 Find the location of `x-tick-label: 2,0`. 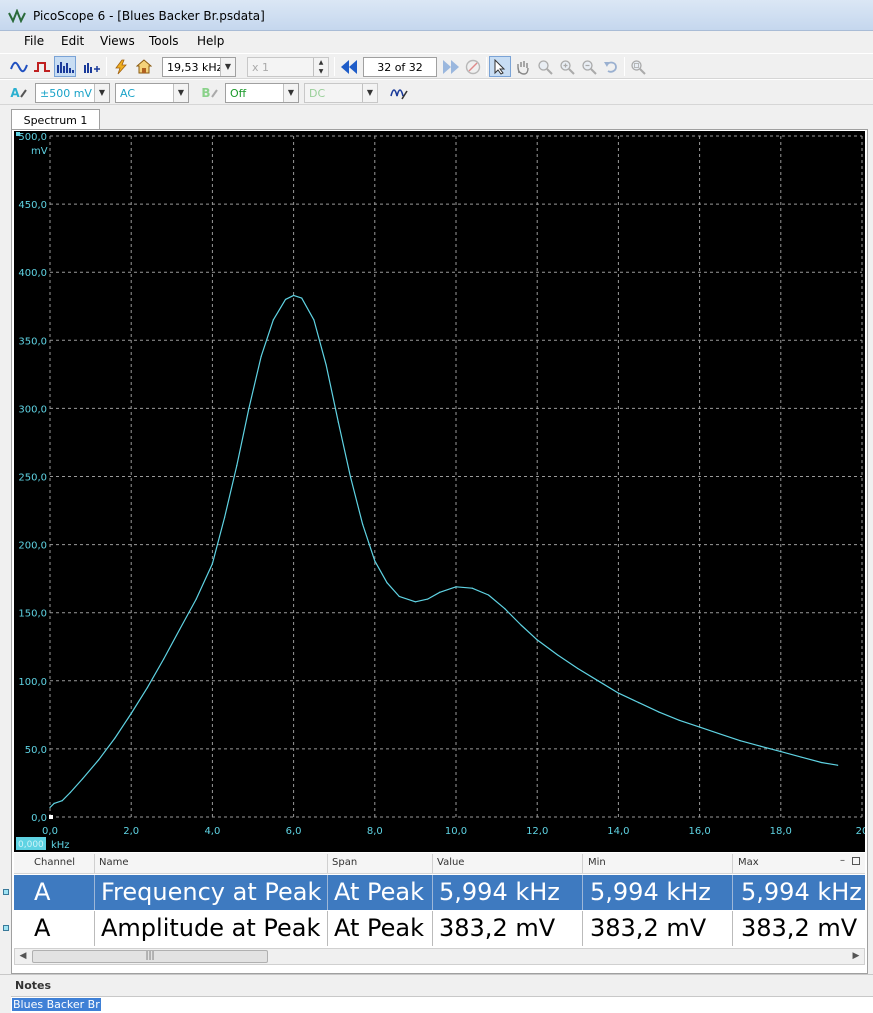

x-tick-label: 2,0 is located at coordinates (131, 831).